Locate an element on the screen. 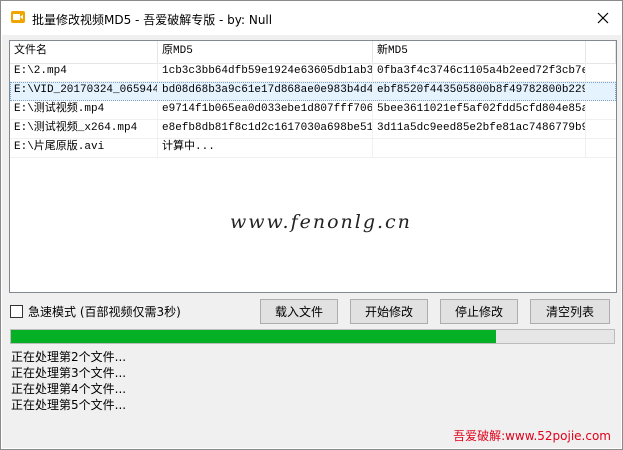  new-md5-cell: 5bee3611021ef5af02fdd5cfd804e85a is located at coordinates (479, 110).